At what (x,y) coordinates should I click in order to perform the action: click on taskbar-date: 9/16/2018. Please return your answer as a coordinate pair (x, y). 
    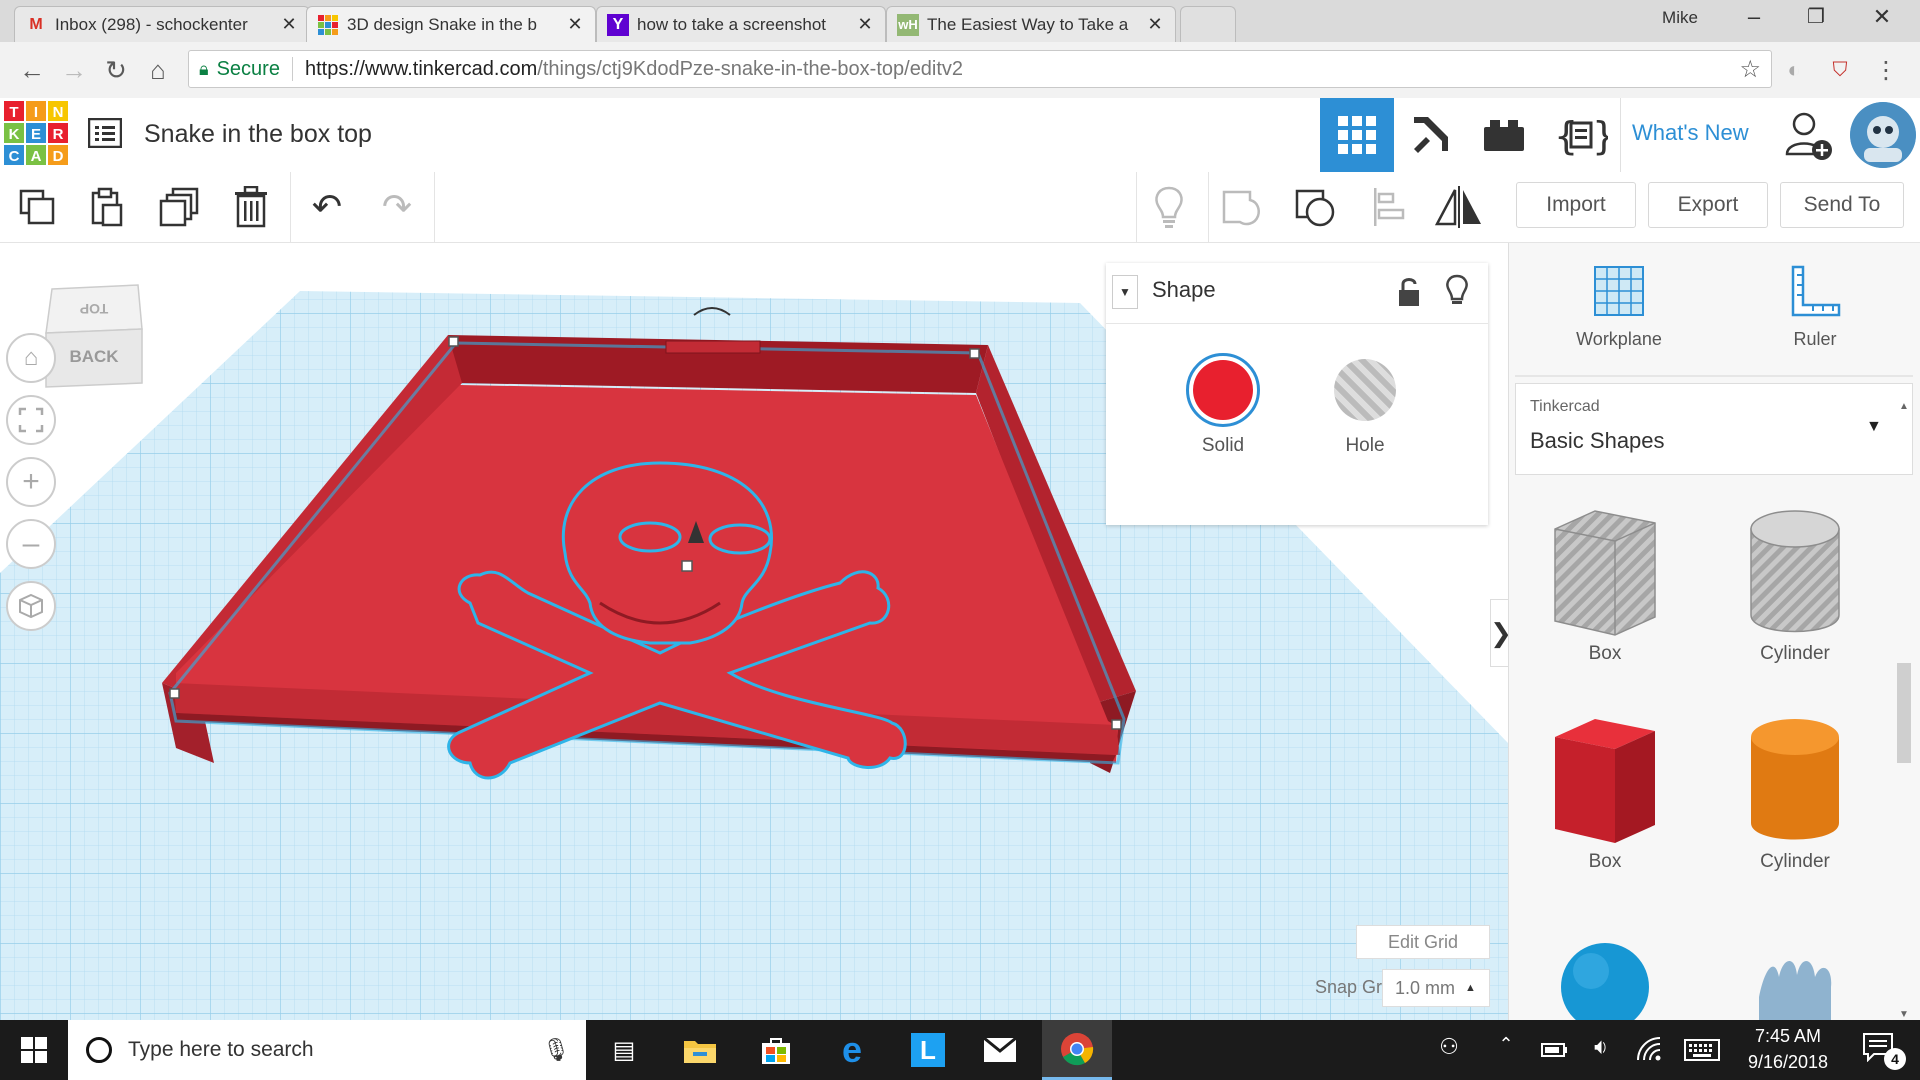
    Looking at the image, I should click on (1788, 1063).